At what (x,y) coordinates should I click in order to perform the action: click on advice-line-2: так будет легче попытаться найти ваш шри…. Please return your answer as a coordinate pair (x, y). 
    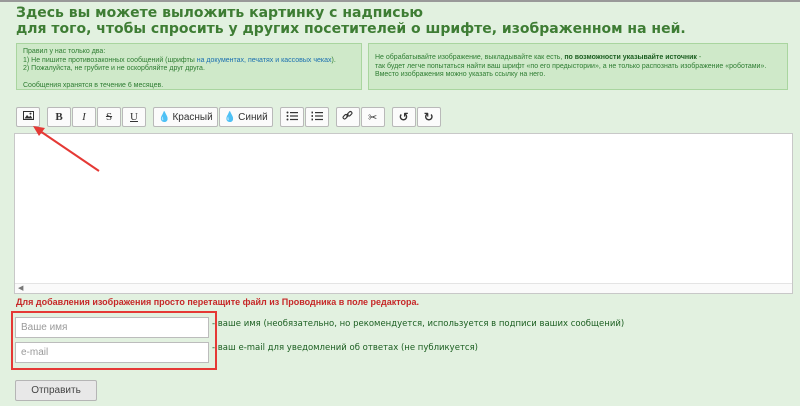
    Looking at the image, I should click on (571, 66).